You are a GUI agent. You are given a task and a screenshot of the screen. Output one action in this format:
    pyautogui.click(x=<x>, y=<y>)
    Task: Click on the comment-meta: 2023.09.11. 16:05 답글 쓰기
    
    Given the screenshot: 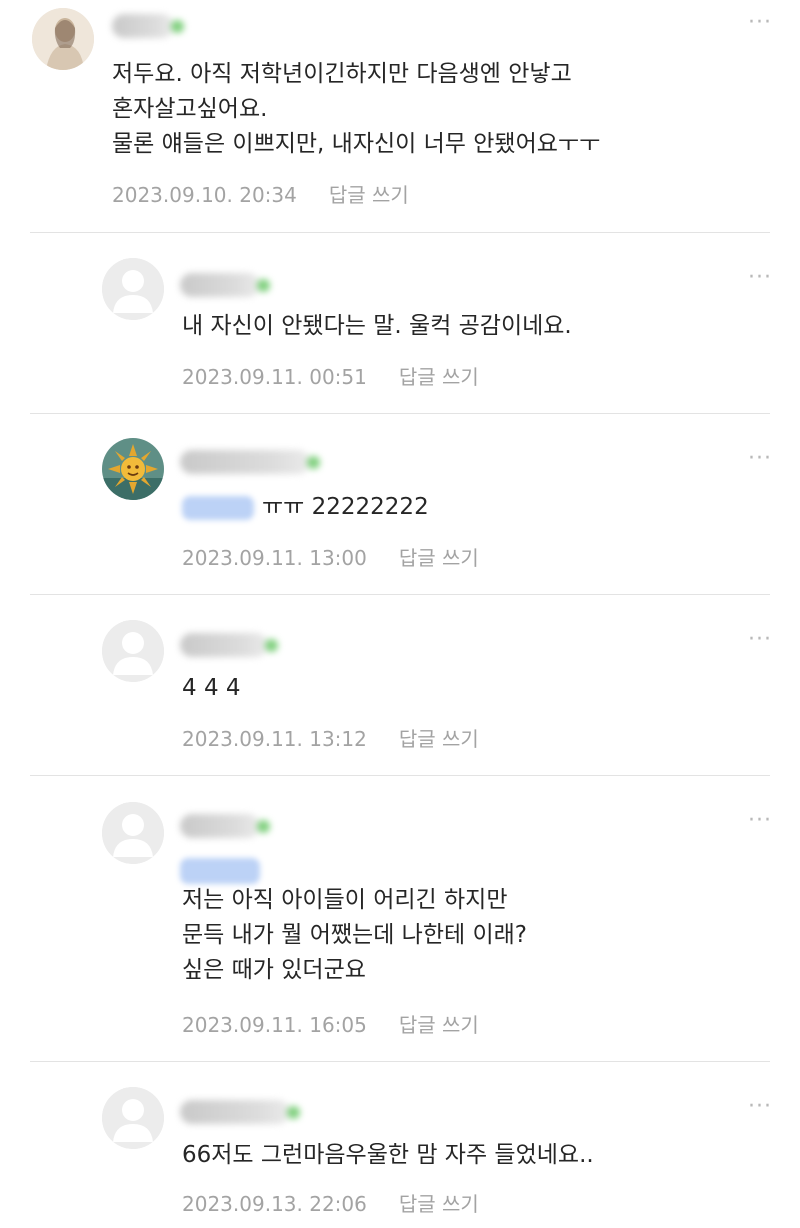 What is the action you would take?
    pyautogui.click(x=330, y=1023)
    